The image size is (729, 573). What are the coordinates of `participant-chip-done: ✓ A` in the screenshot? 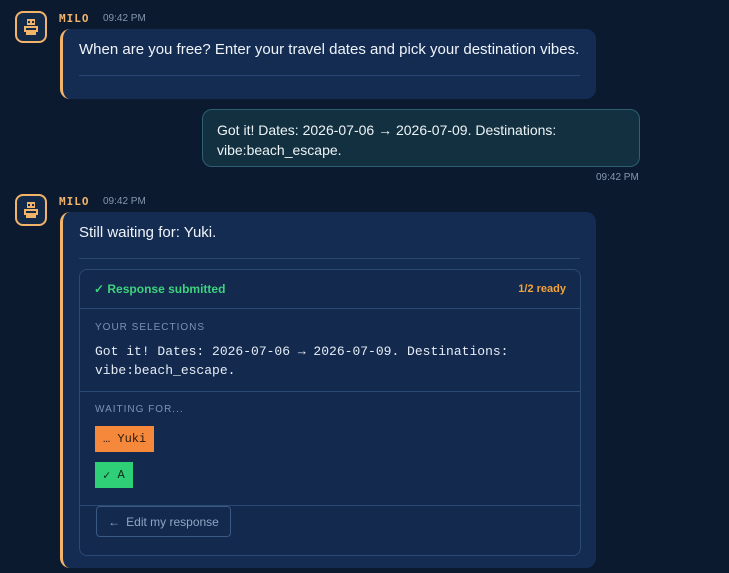 It's located at (114, 475).